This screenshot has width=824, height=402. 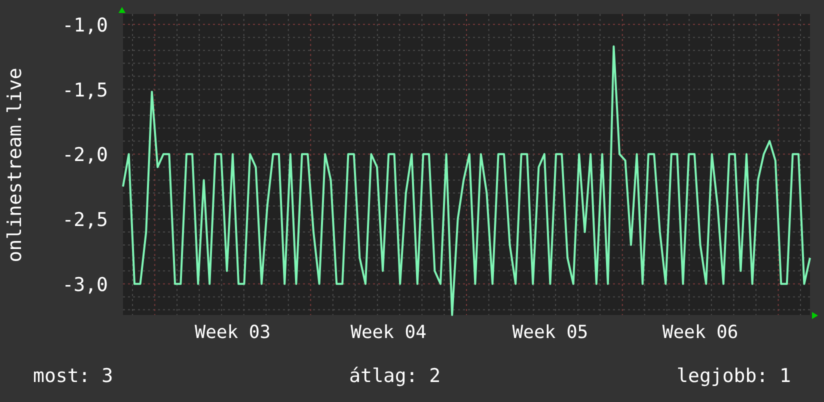 What do you see at coordinates (85, 25) in the screenshot?
I see `axis-tick-label: -1,0` at bounding box center [85, 25].